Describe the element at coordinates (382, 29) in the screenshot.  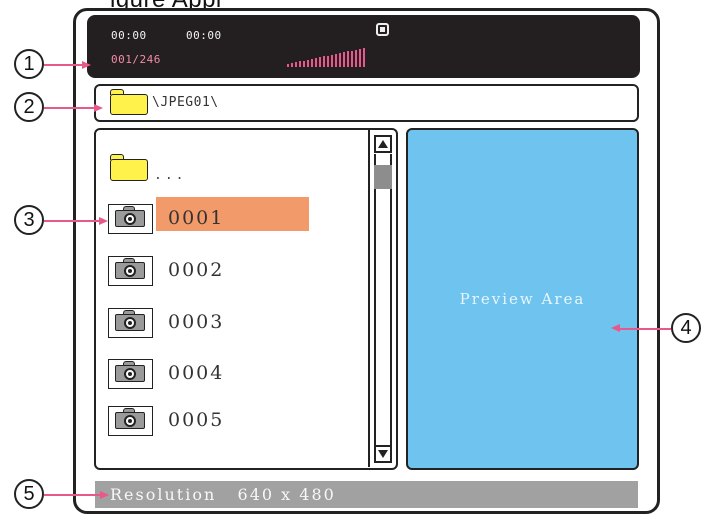
I see `stop-icon` at that location.